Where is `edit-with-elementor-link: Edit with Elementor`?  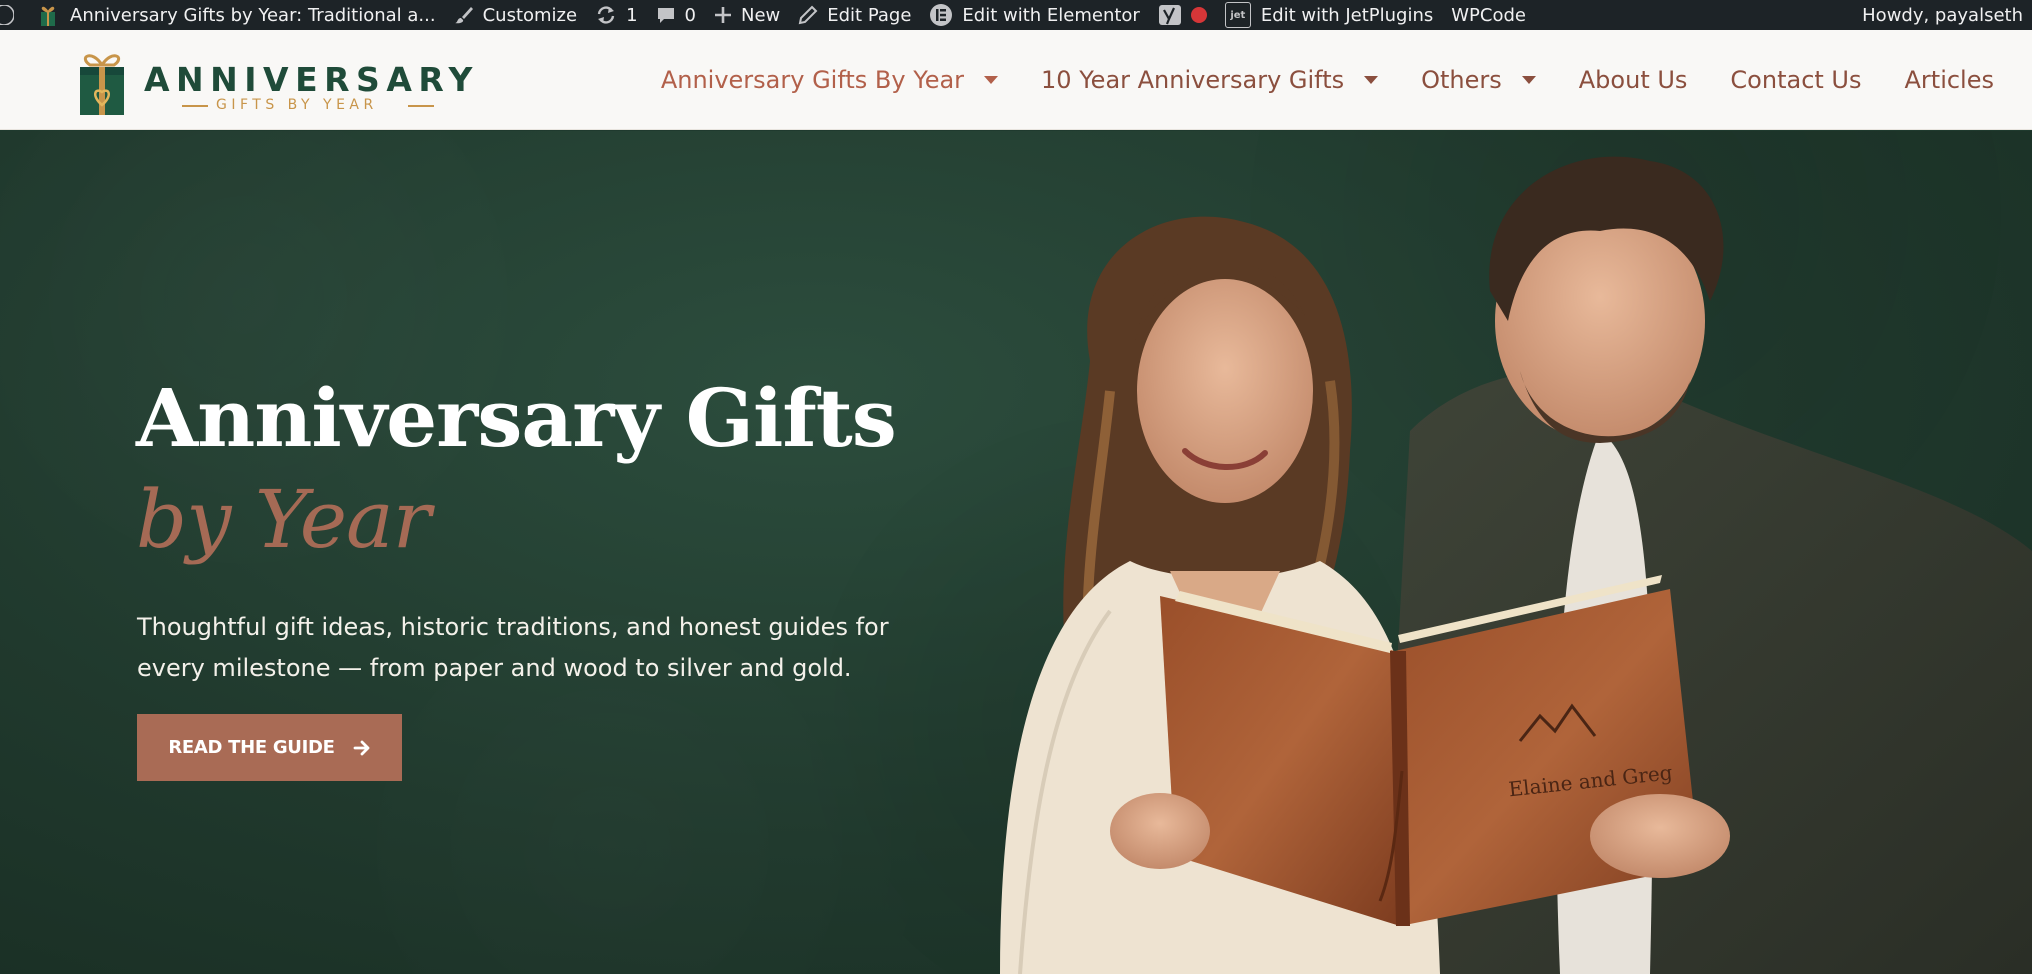 edit-with-elementor-link: Edit with Elementor is located at coordinates (1034, 15).